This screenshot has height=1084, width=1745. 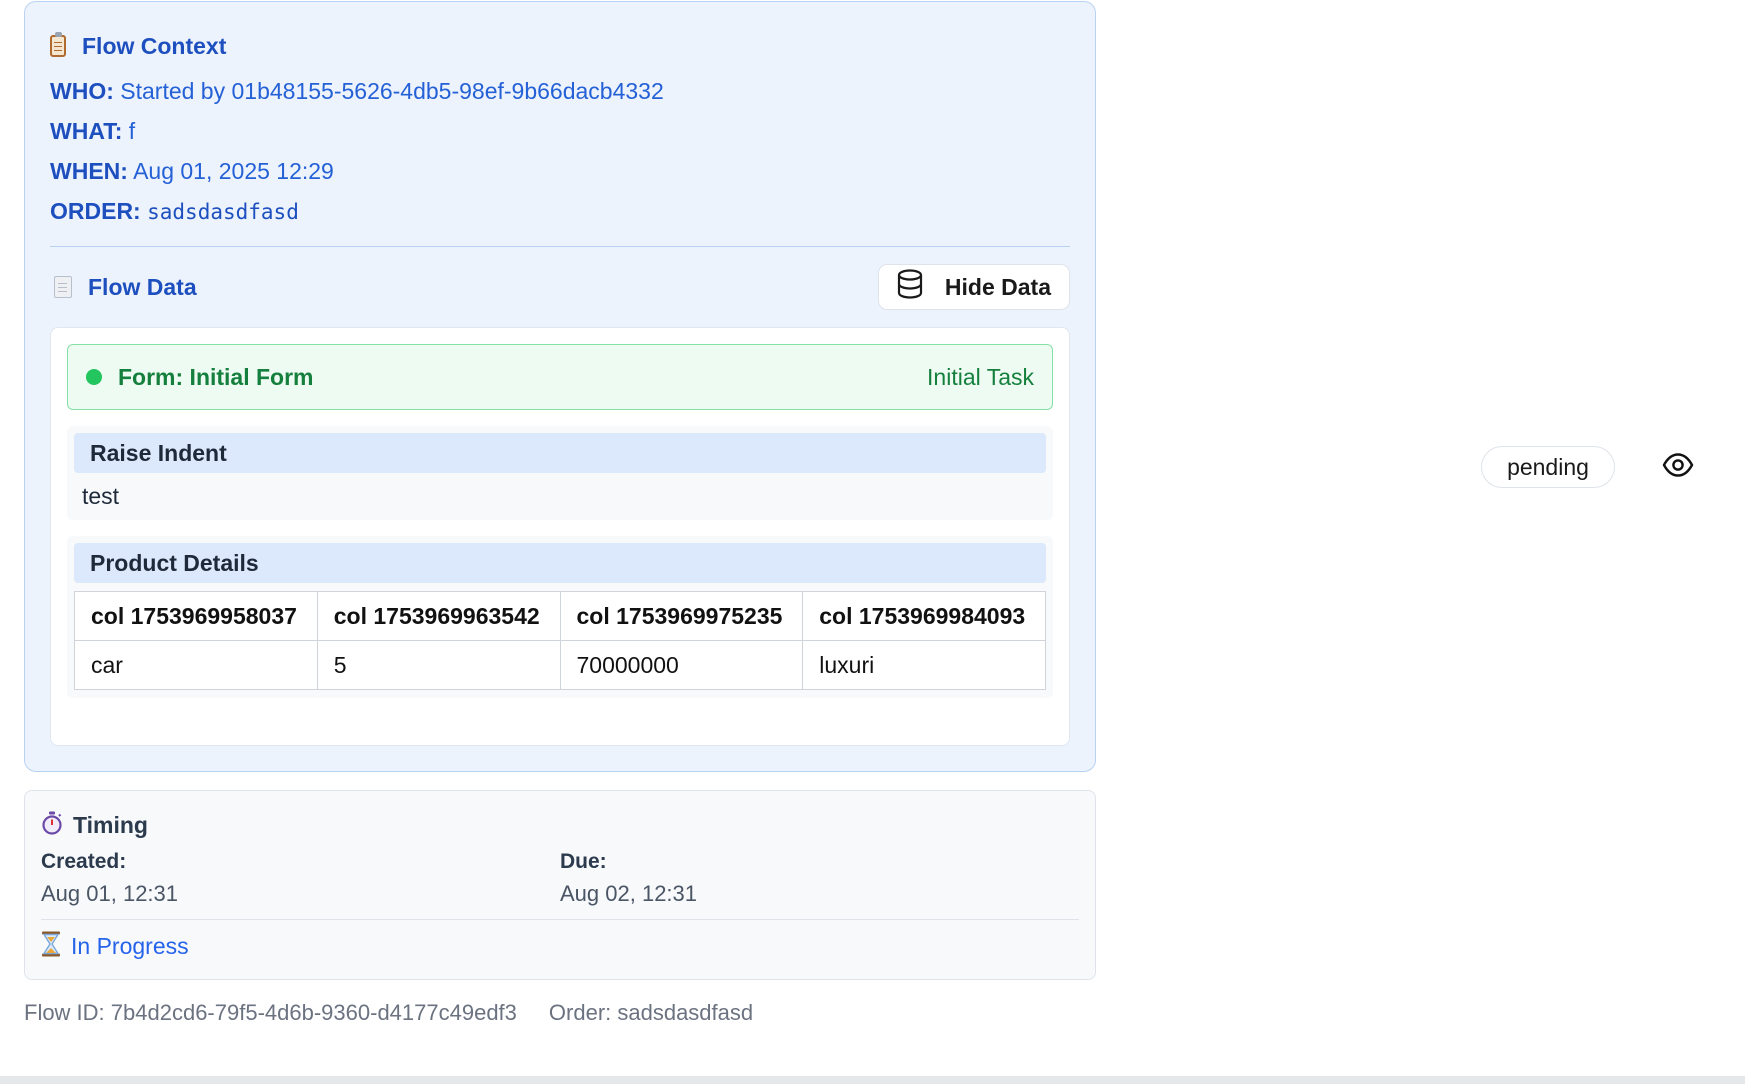 I want to click on bottom-divider, so click(x=872, y=1080).